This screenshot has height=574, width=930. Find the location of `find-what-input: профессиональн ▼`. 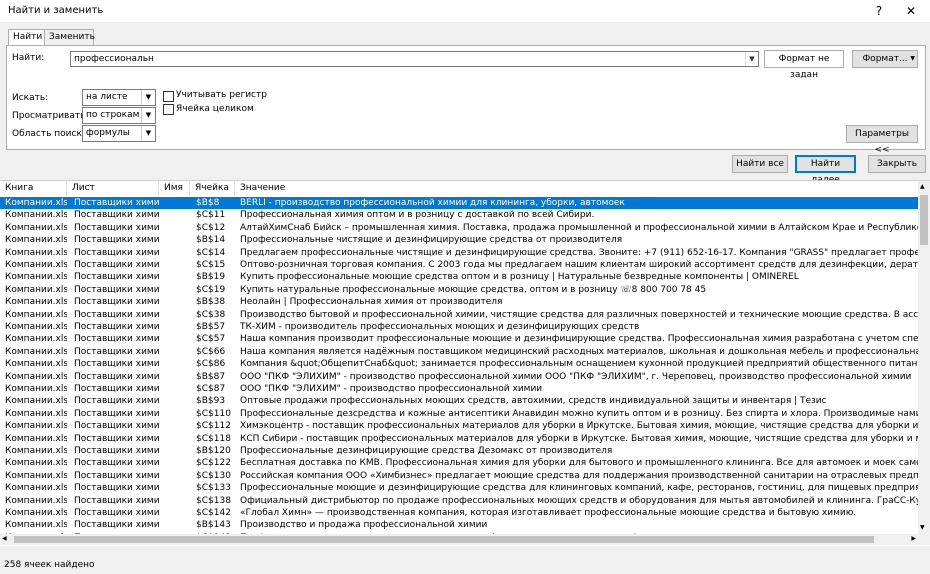

find-what-input: профессиональн ▼ is located at coordinates (414, 59).